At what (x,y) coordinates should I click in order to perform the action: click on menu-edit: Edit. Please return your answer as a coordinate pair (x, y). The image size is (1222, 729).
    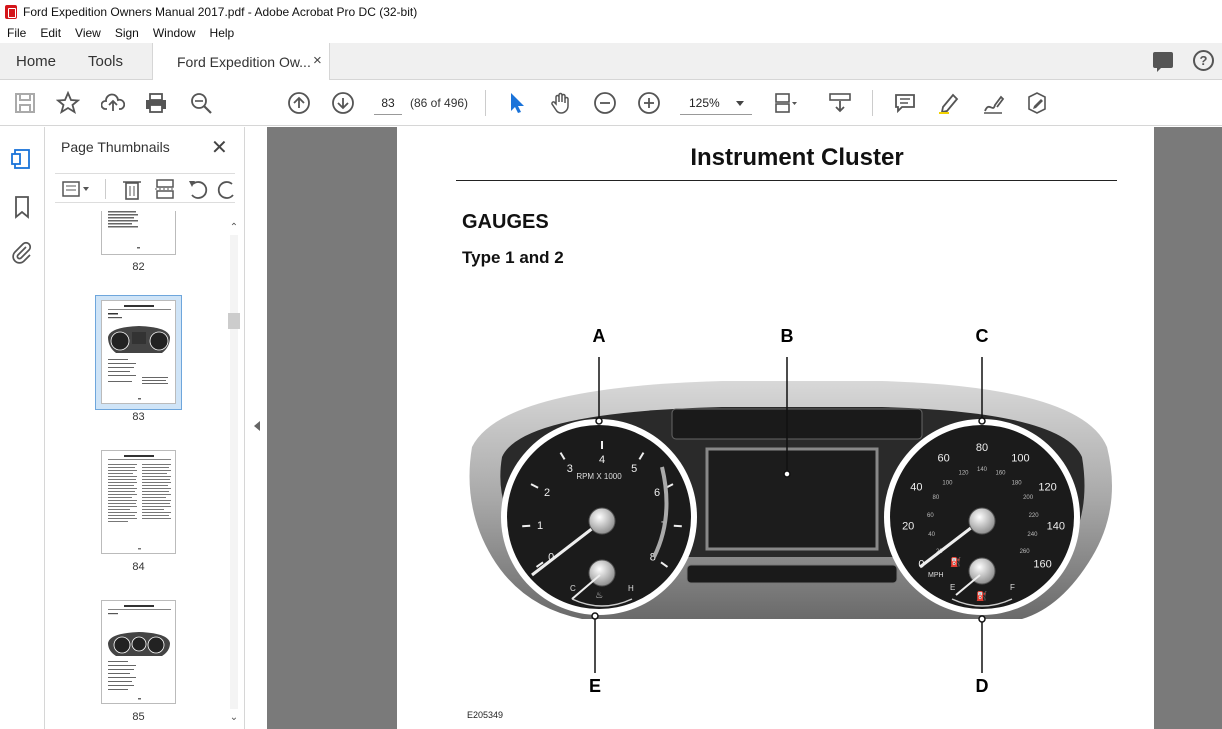
    Looking at the image, I should click on (50, 33).